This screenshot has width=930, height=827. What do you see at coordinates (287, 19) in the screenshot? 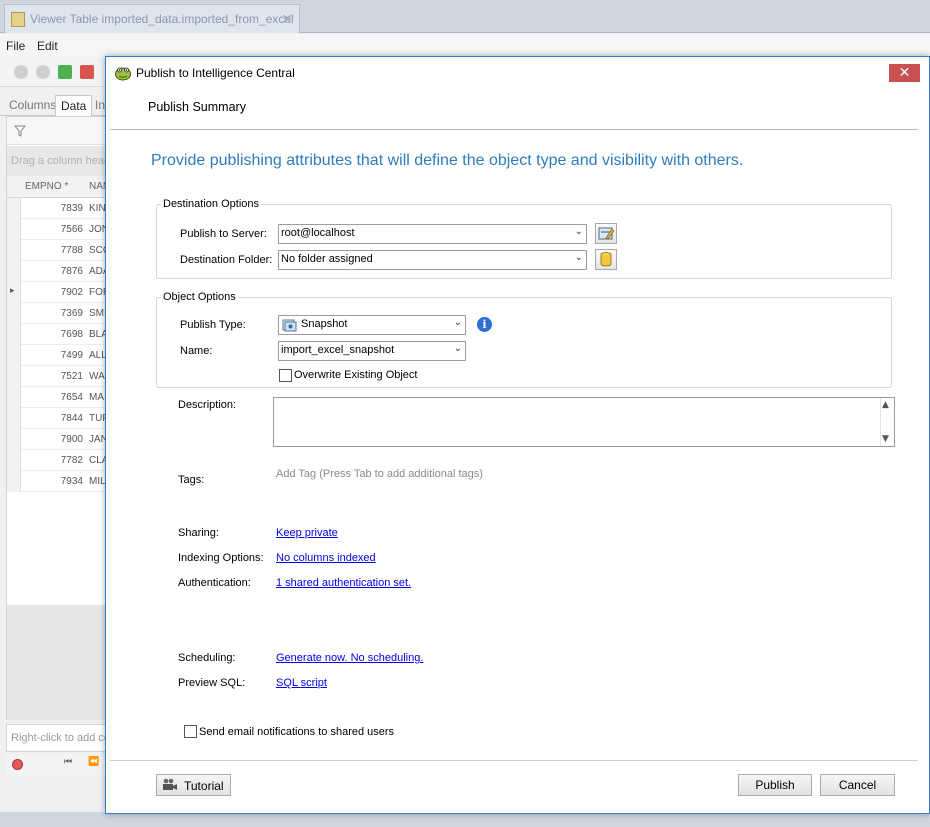
I see `close-tab-icon: ✕` at bounding box center [287, 19].